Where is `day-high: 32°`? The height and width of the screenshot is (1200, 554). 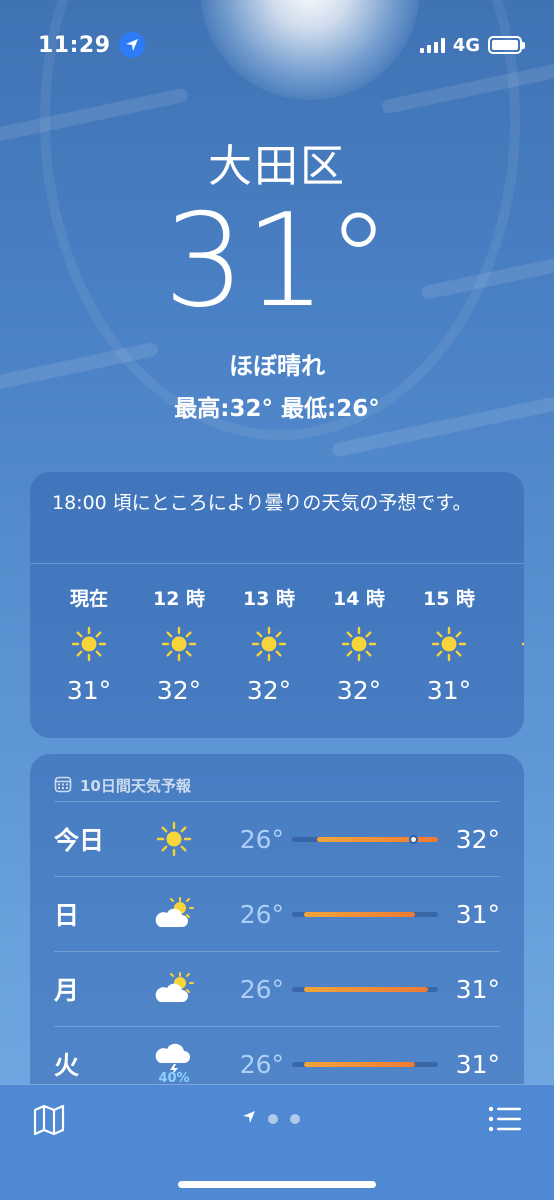
day-high: 32° is located at coordinates (477, 839).